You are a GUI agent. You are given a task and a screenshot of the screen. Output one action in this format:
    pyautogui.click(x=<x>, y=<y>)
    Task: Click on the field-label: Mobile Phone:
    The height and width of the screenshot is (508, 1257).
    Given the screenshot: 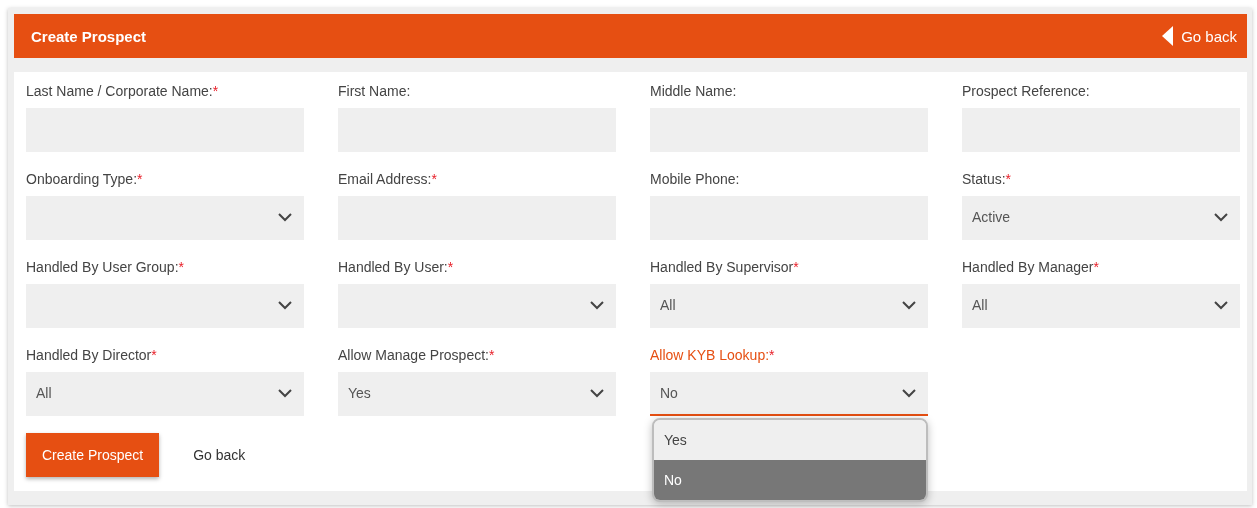 What is the action you would take?
    pyautogui.click(x=695, y=179)
    